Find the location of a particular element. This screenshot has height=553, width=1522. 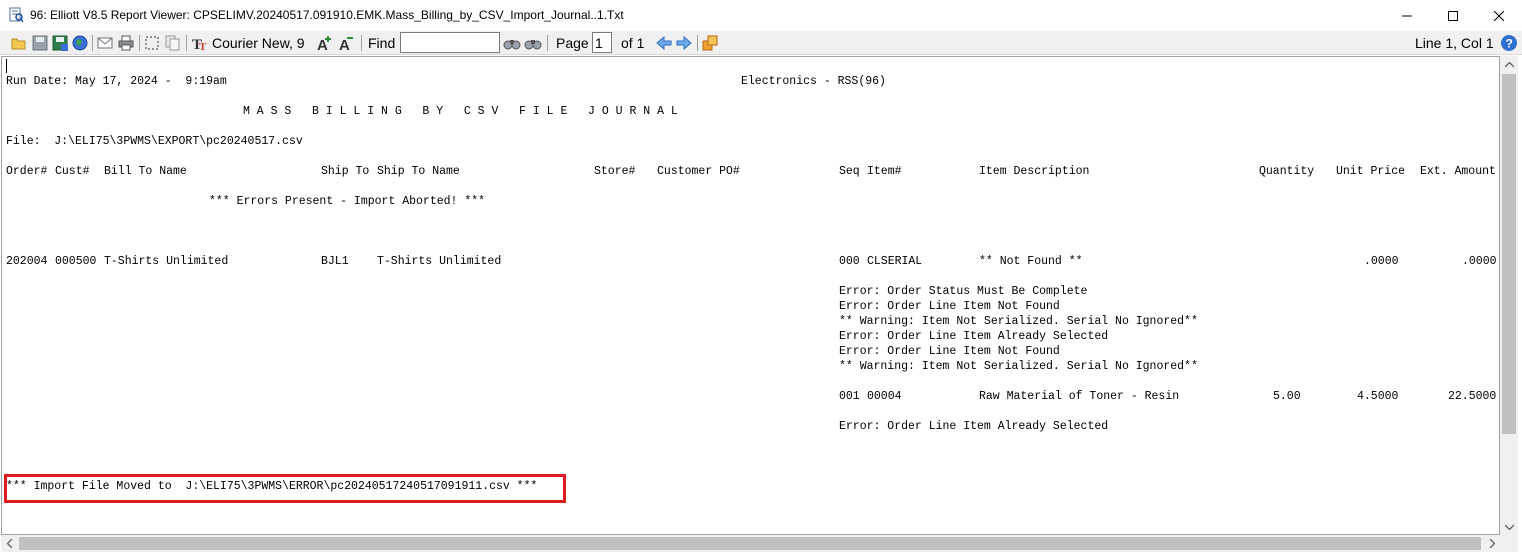

line-item: 00004 is located at coordinates (884, 396).